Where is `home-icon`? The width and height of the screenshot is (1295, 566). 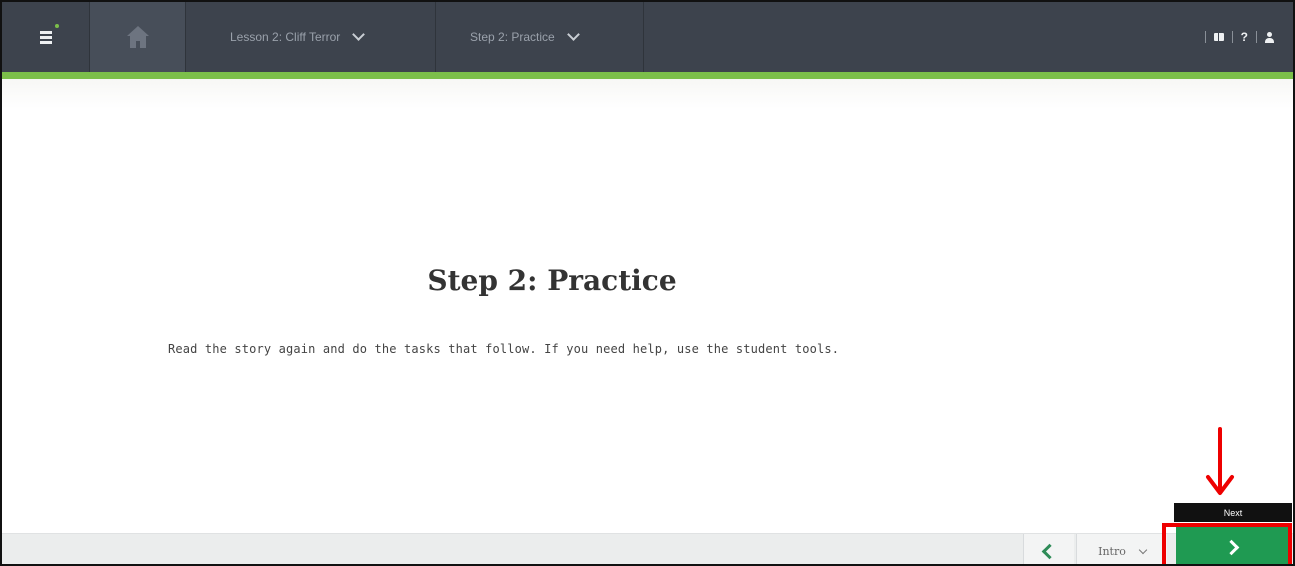
home-icon is located at coordinates (137, 37).